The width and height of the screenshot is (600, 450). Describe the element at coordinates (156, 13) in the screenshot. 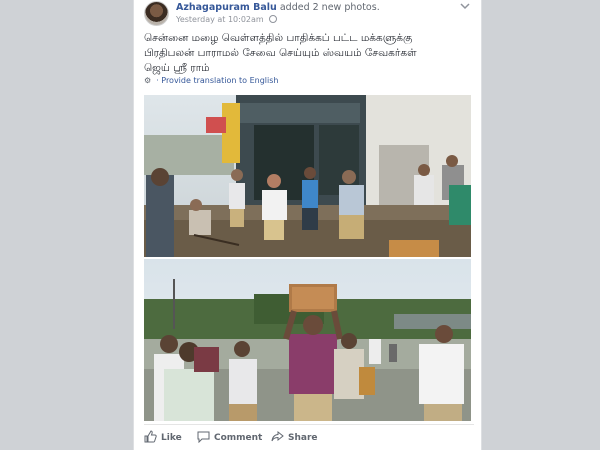

I see `avatar` at that location.